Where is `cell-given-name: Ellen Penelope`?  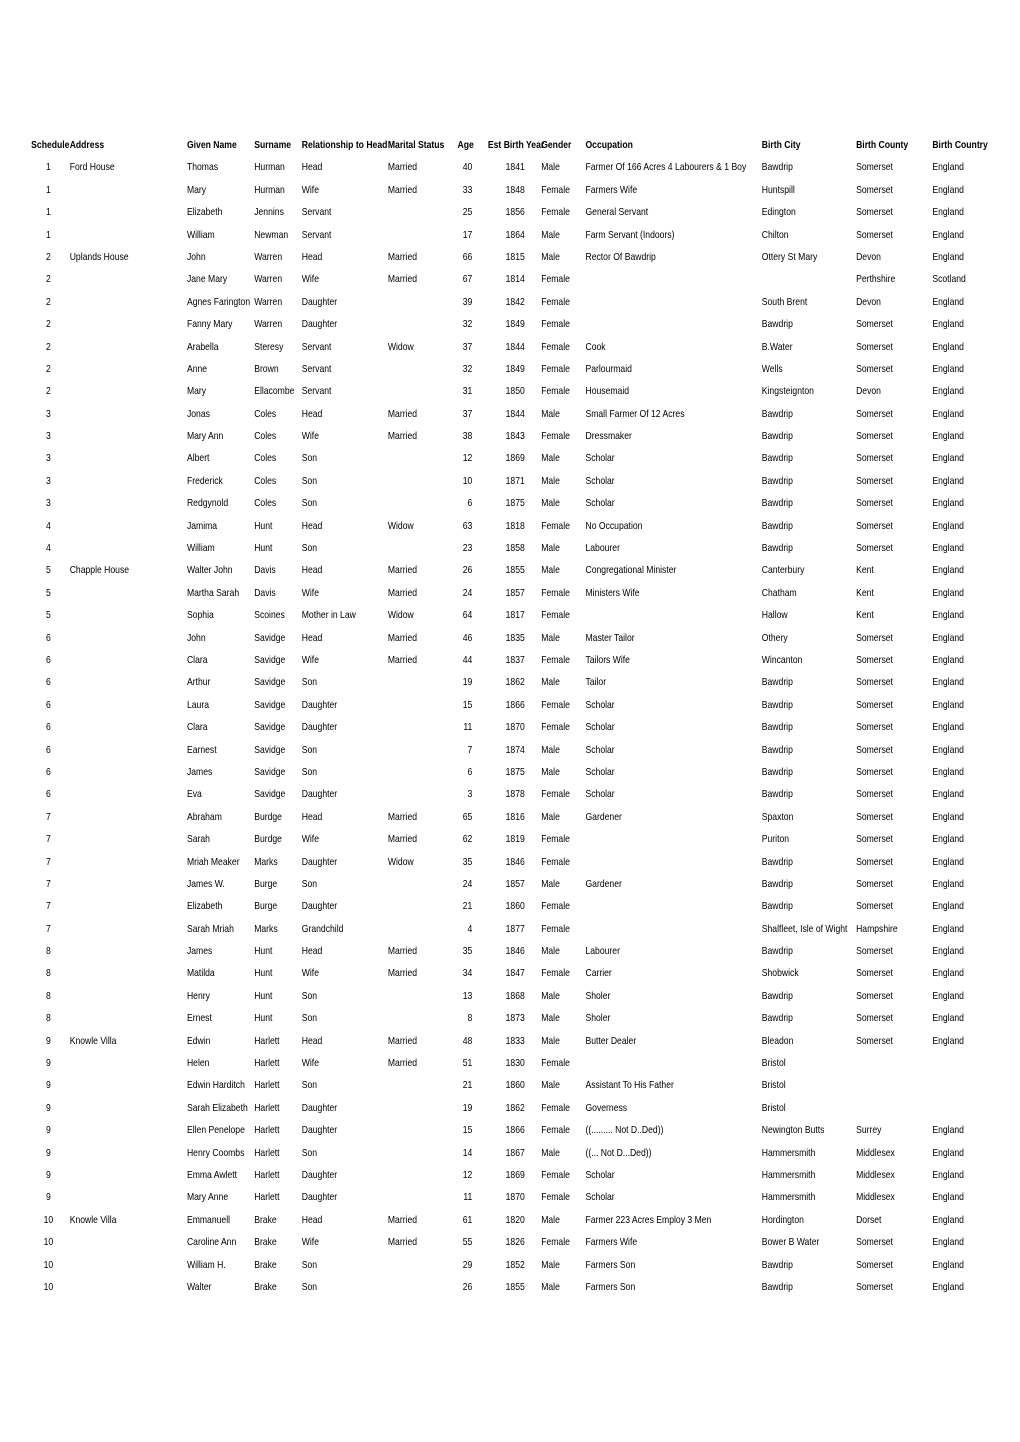
cell-given-name: Ellen Penelope is located at coordinates (215, 1130).